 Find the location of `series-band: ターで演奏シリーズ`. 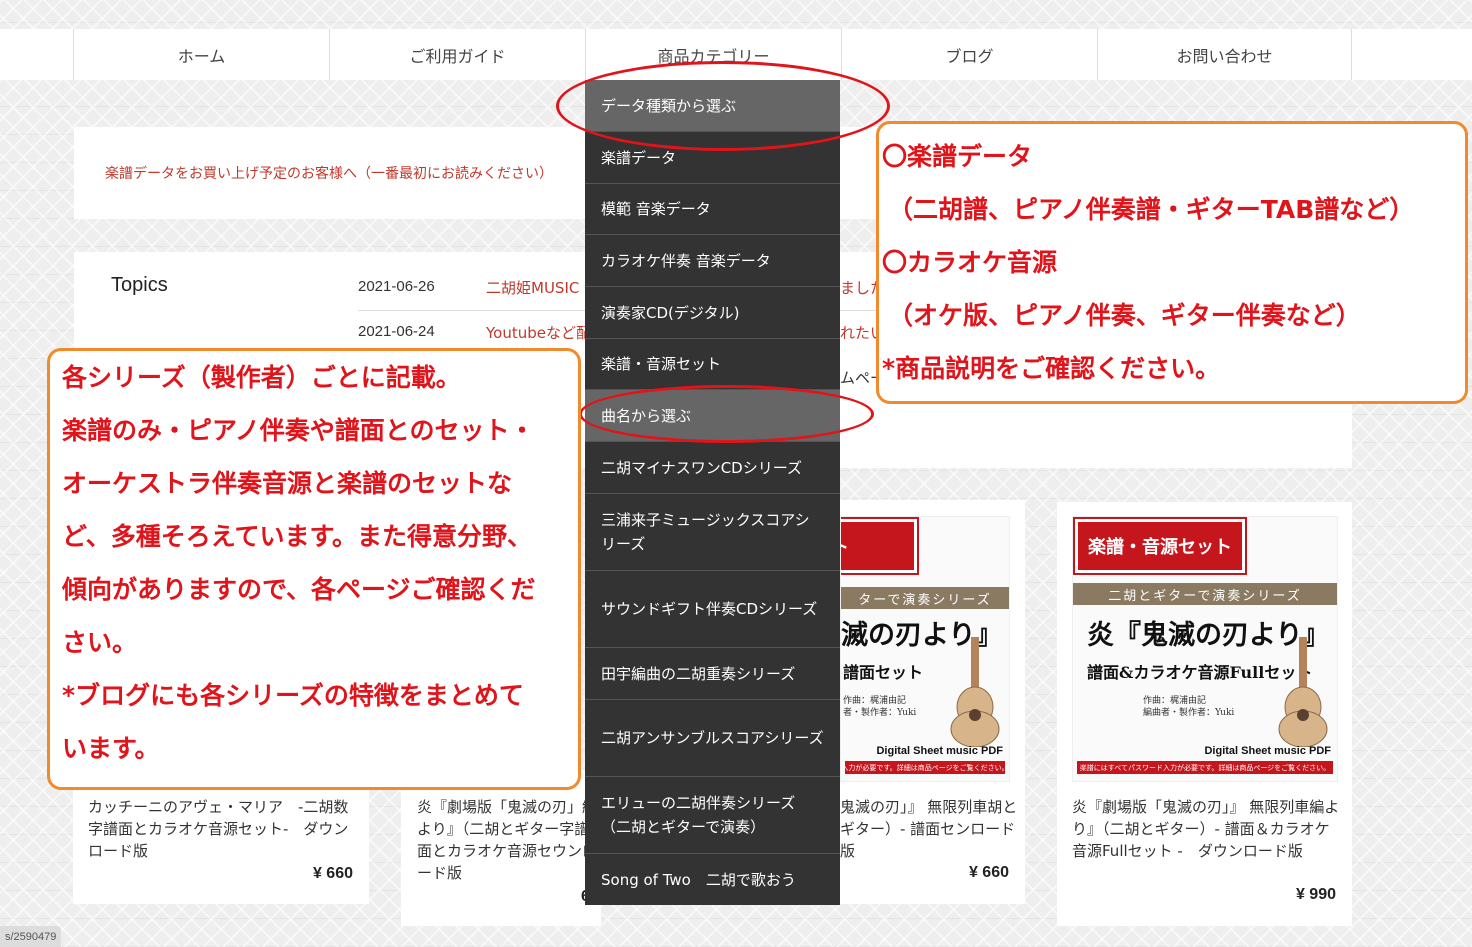

series-band: ターで演奏シリーズ is located at coordinates (925, 598).